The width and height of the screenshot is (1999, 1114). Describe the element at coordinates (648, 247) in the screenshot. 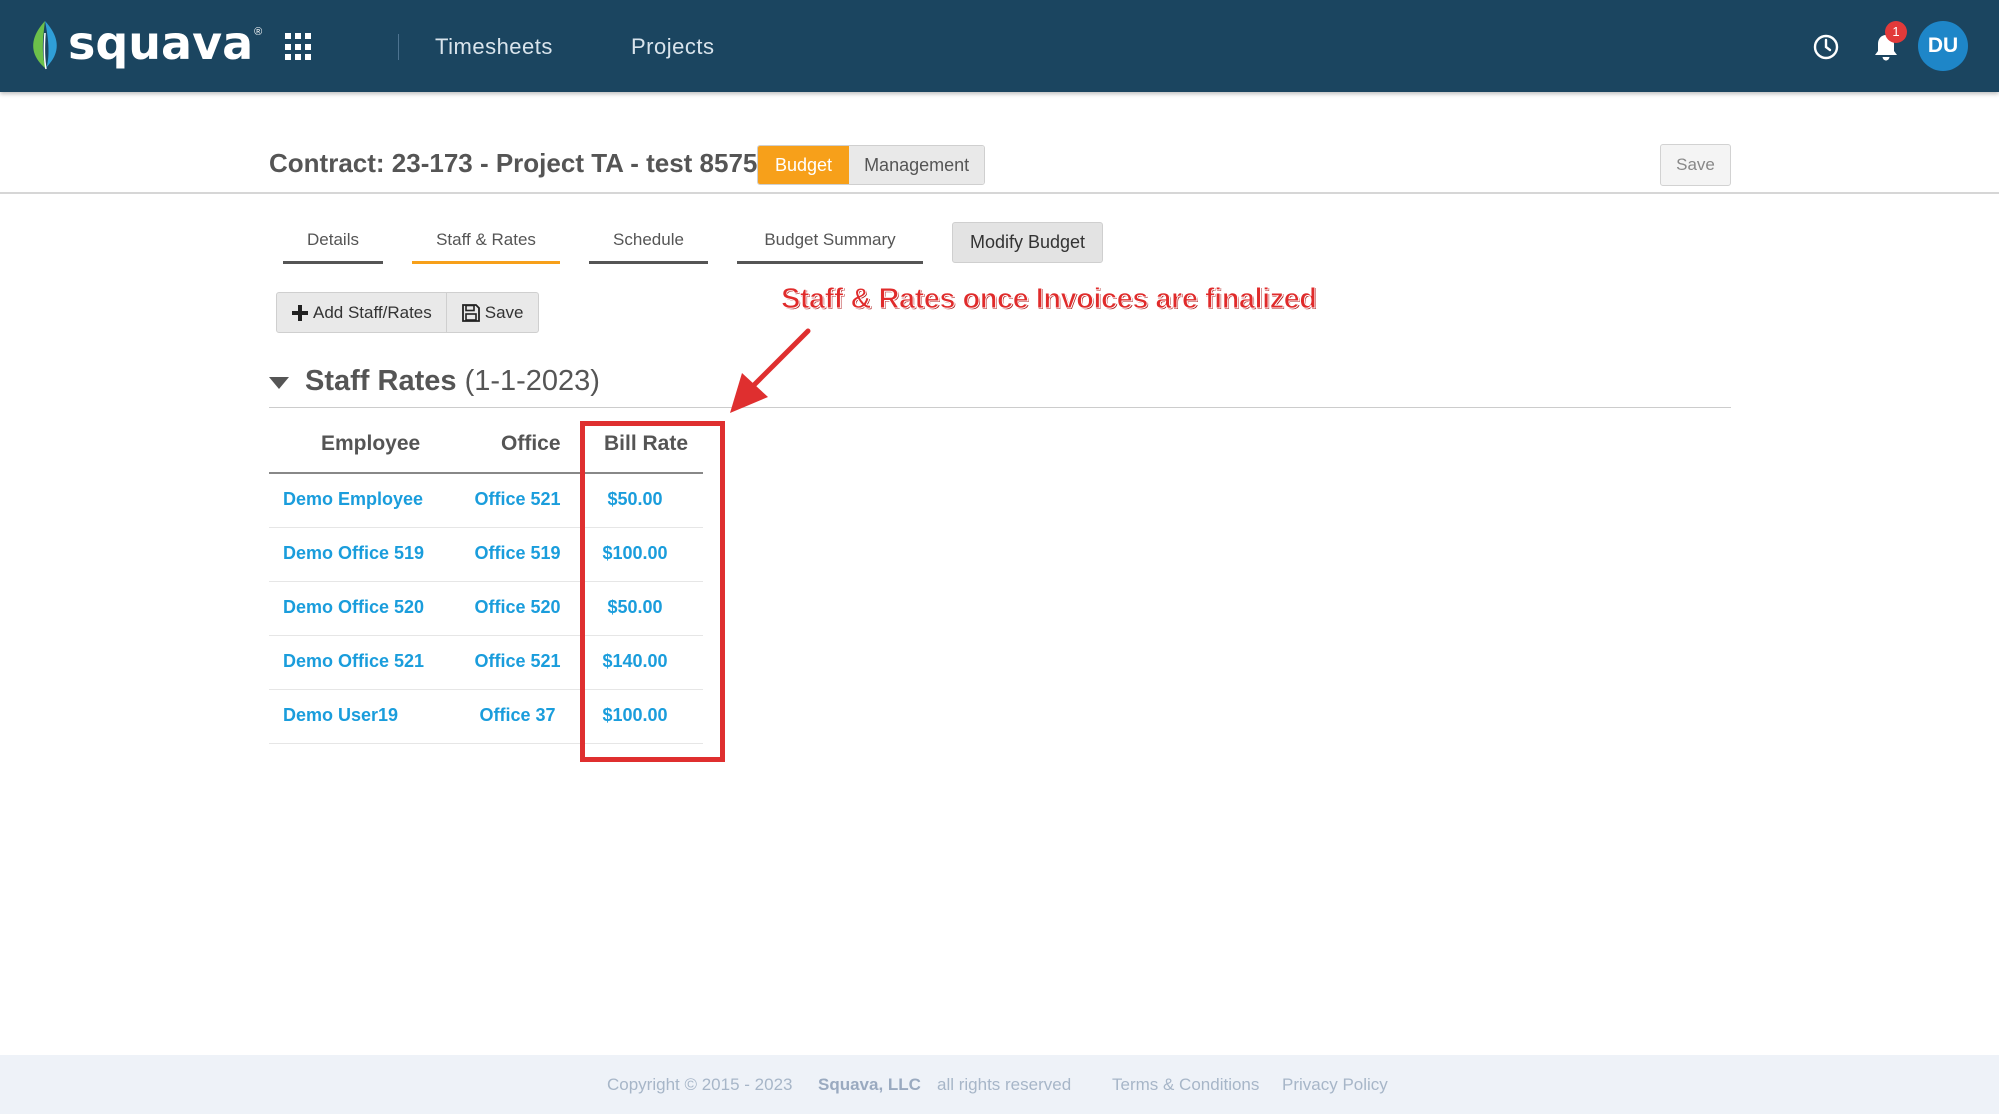

I see `tab-schedule: Schedule` at that location.